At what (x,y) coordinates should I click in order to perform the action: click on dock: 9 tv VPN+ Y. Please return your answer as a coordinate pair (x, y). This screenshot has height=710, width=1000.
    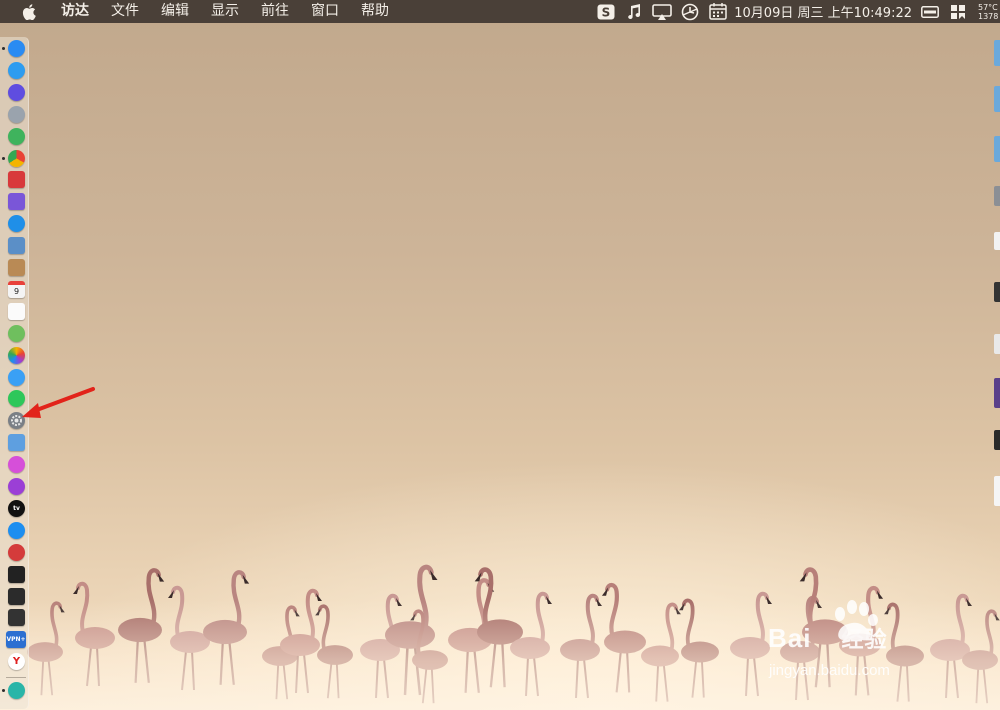
    Looking at the image, I should click on (14, 373).